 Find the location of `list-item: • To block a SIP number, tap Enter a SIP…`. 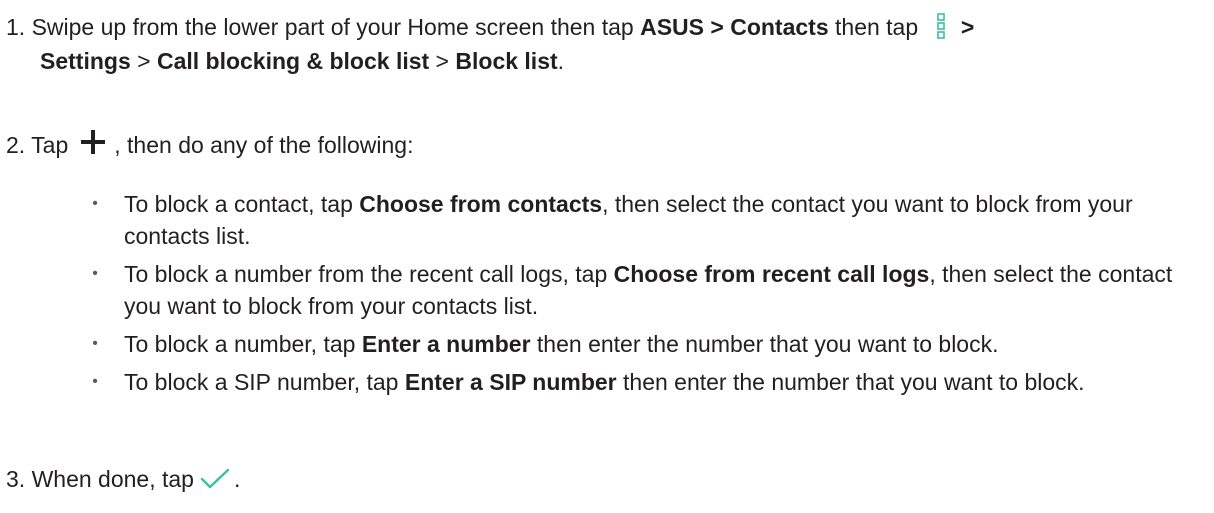

list-item: • To block a SIP number, tap Enter a SIP… is located at coordinates (643, 382).